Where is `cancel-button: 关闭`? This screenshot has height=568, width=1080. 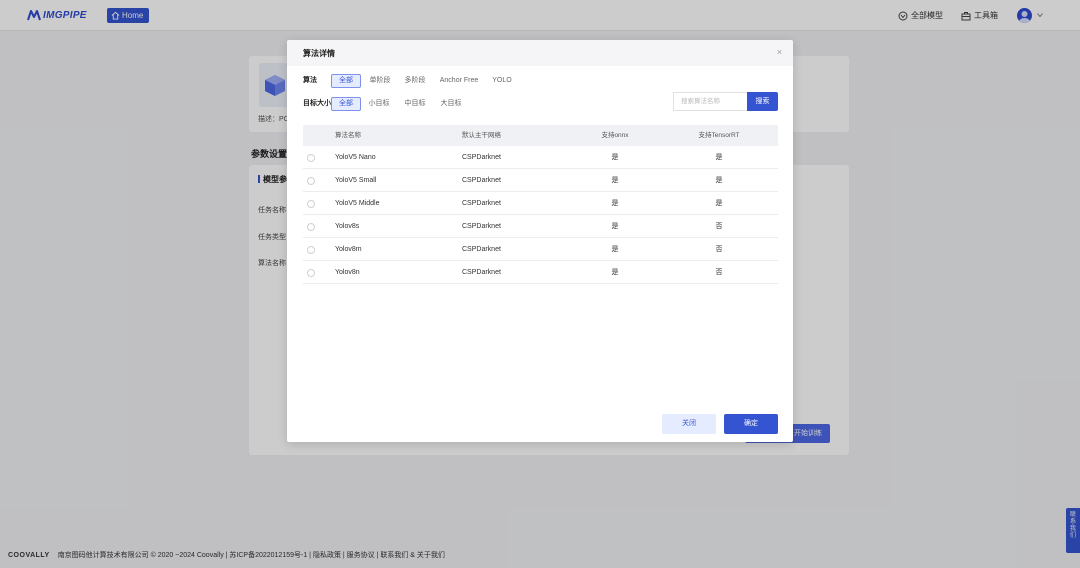 cancel-button: 关闭 is located at coordinates (689, 424).